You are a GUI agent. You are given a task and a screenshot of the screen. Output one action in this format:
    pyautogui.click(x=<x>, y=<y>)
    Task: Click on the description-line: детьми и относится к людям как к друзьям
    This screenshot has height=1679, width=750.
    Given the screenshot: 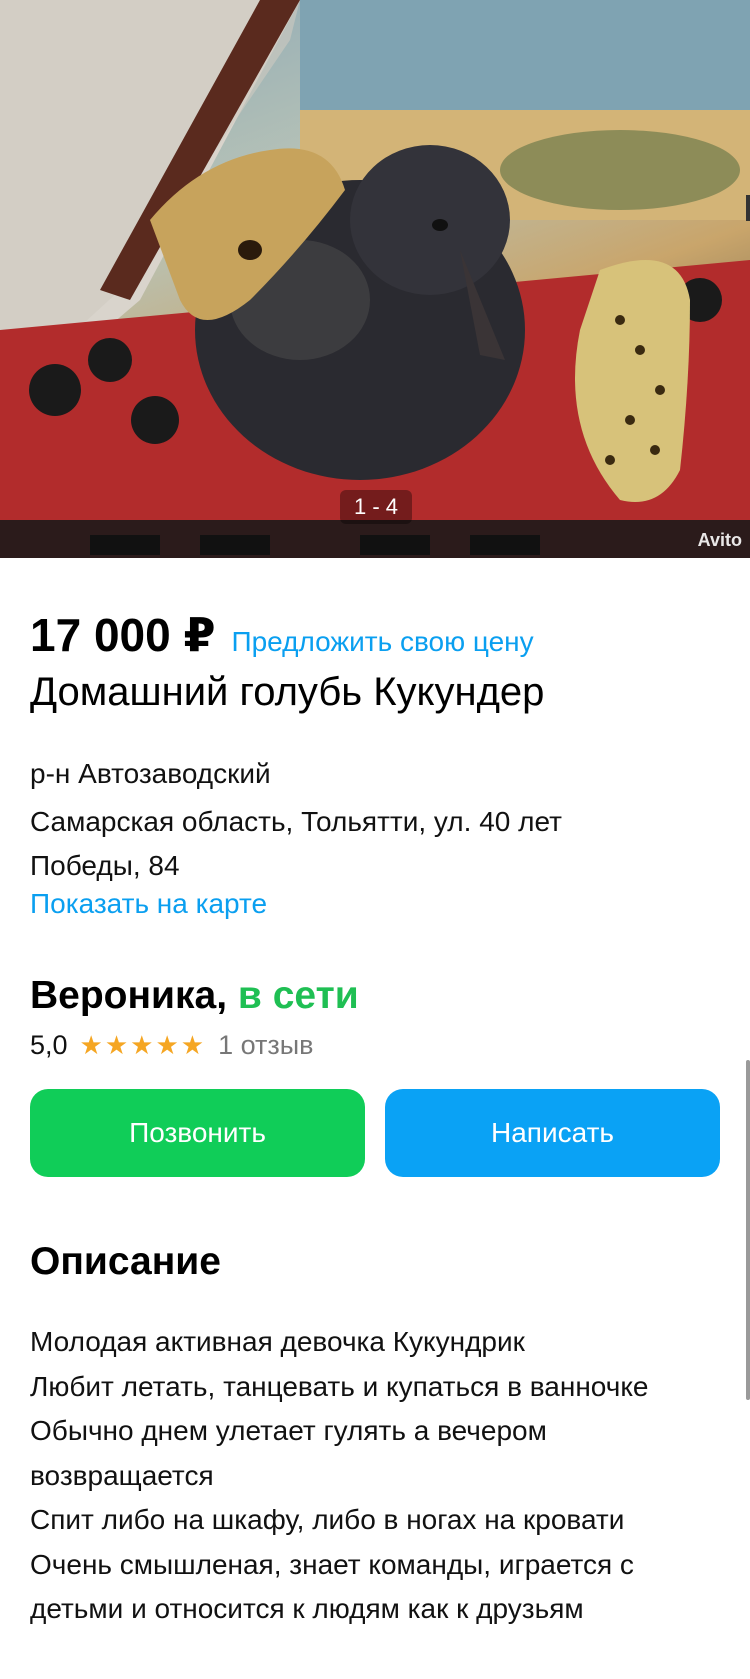 What is the action you would take?
    pyautogui.click(x=307, y=1608)
    